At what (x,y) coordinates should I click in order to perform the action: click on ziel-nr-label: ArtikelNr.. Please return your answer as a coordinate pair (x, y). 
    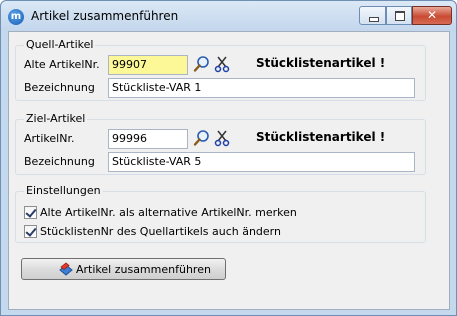
    Looking at the image, I should click on (49, 138).